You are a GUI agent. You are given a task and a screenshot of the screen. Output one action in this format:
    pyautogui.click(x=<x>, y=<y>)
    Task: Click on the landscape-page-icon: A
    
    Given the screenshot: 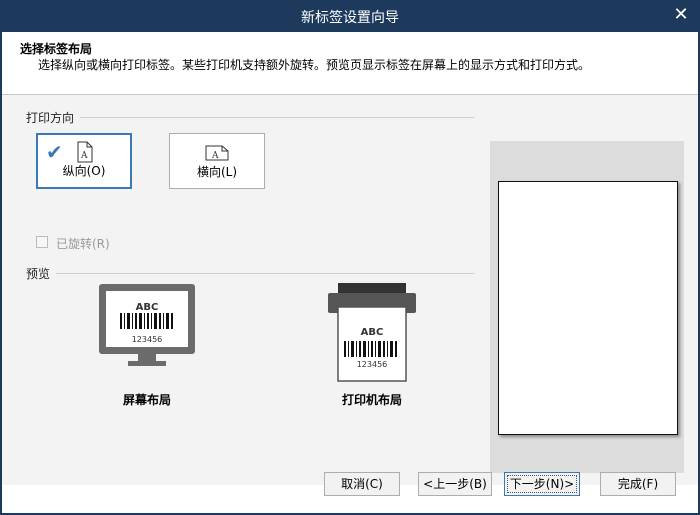 What is the action you would take?
    pyautogui.click(x=217, y=153)
    